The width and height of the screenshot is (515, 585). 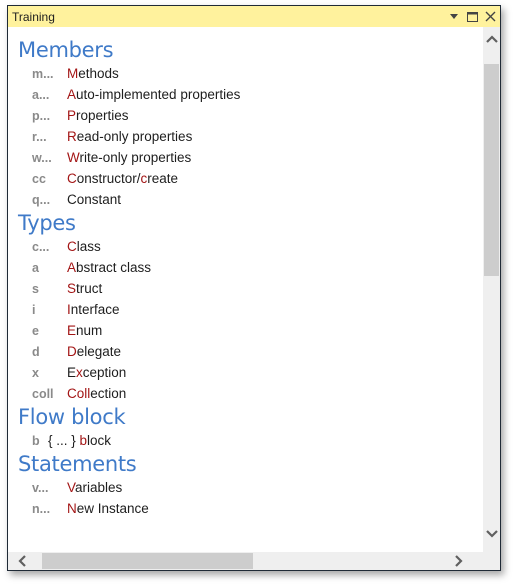 I want to click on shortcut-abbreviation: e, so click(x=35, y=330).